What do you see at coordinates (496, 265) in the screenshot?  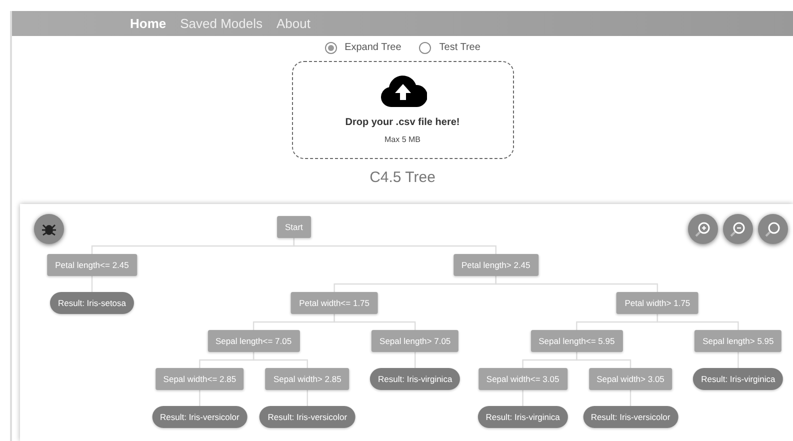 I see `split-node: Petal length> 2.45` at bounding box center [496, 265].